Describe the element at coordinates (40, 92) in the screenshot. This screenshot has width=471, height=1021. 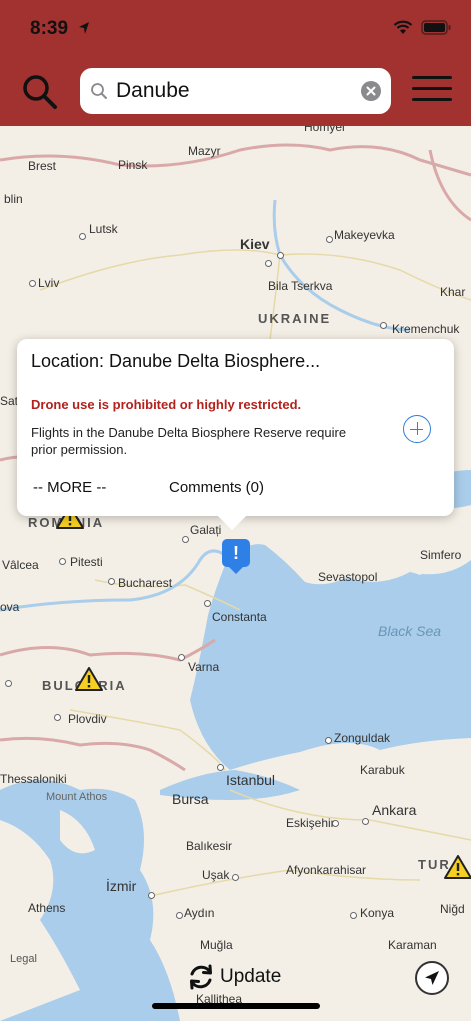
I see `search-button` at that location.